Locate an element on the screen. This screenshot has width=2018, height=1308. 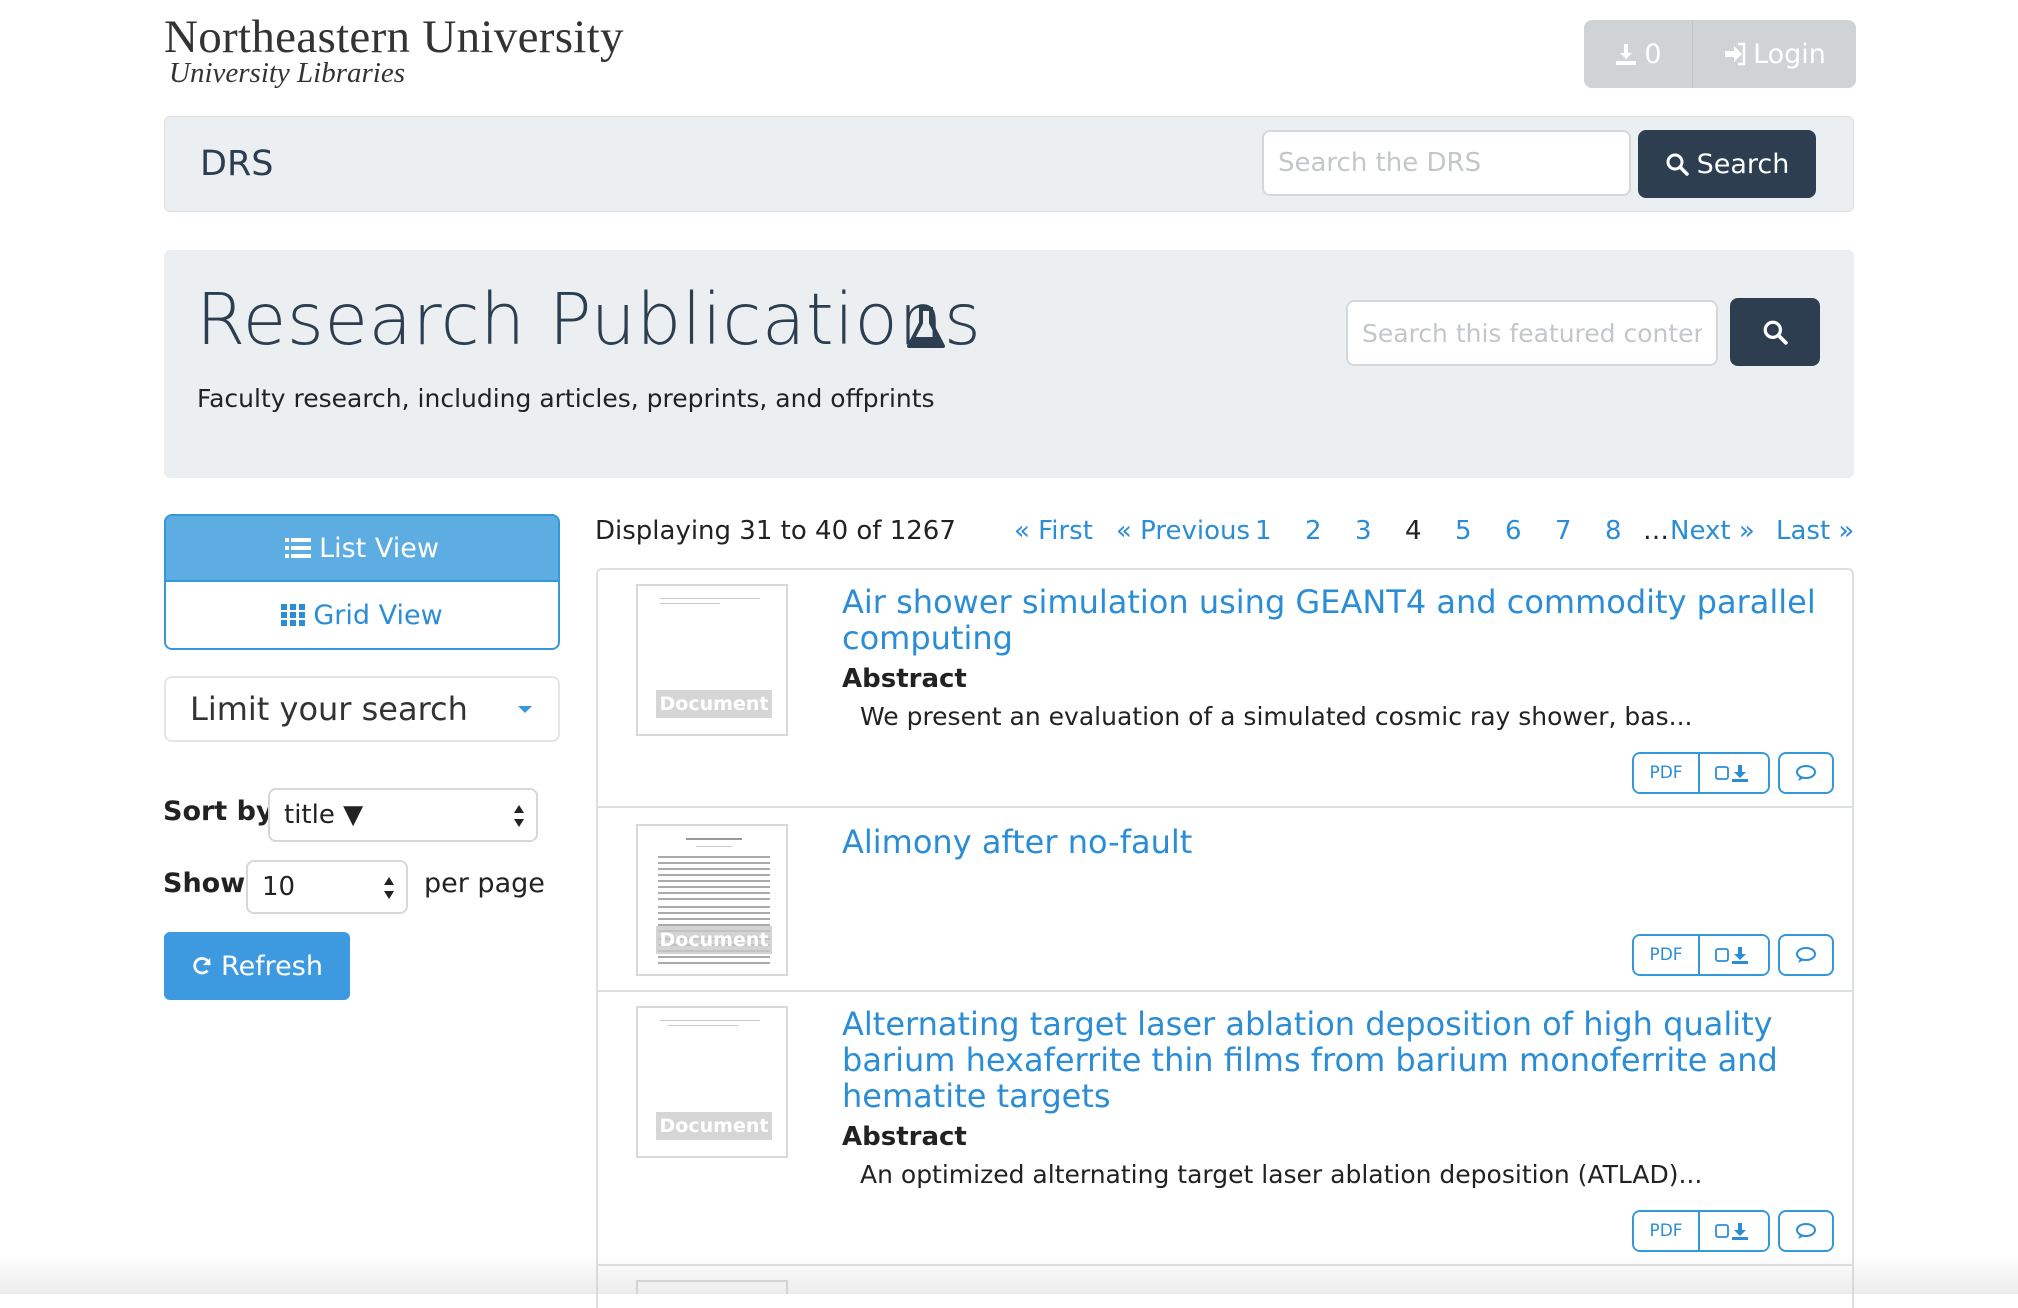
login-button: Login is located at coordinates (1774, 54).